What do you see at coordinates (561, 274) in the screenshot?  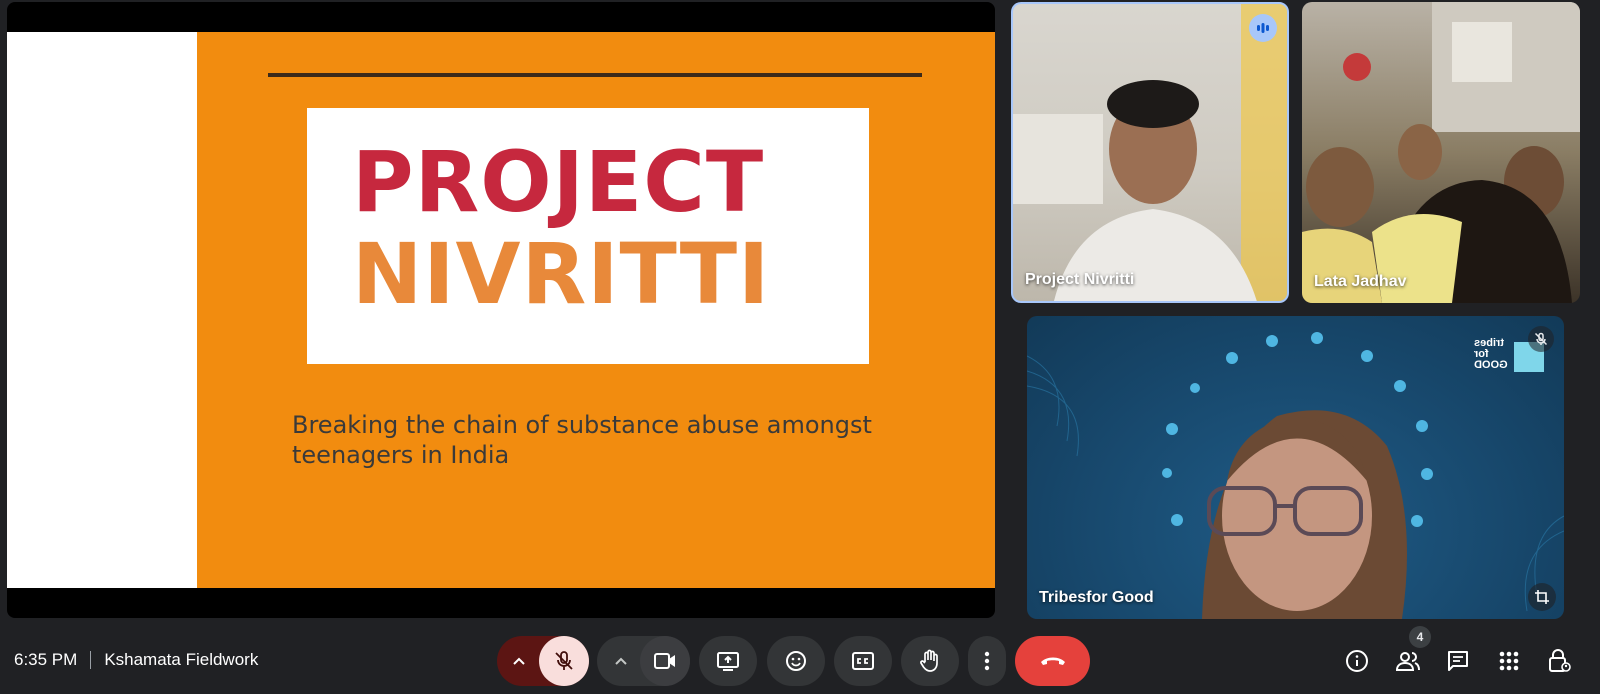 I see `slide-title-line2: NIVRITTI` at bounding box center [561, 274].